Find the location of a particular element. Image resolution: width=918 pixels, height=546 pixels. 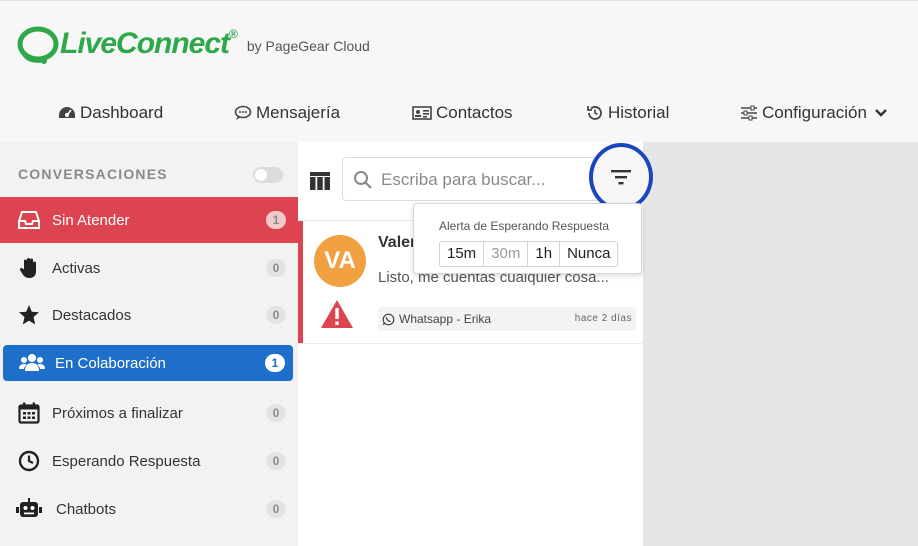

hand-icon is located at coordinates (29, 268).